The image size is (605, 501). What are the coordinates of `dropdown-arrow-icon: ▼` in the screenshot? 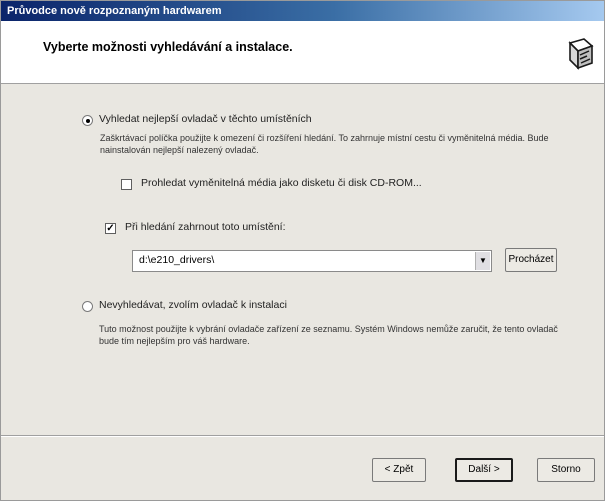 It's located at (482, 261).